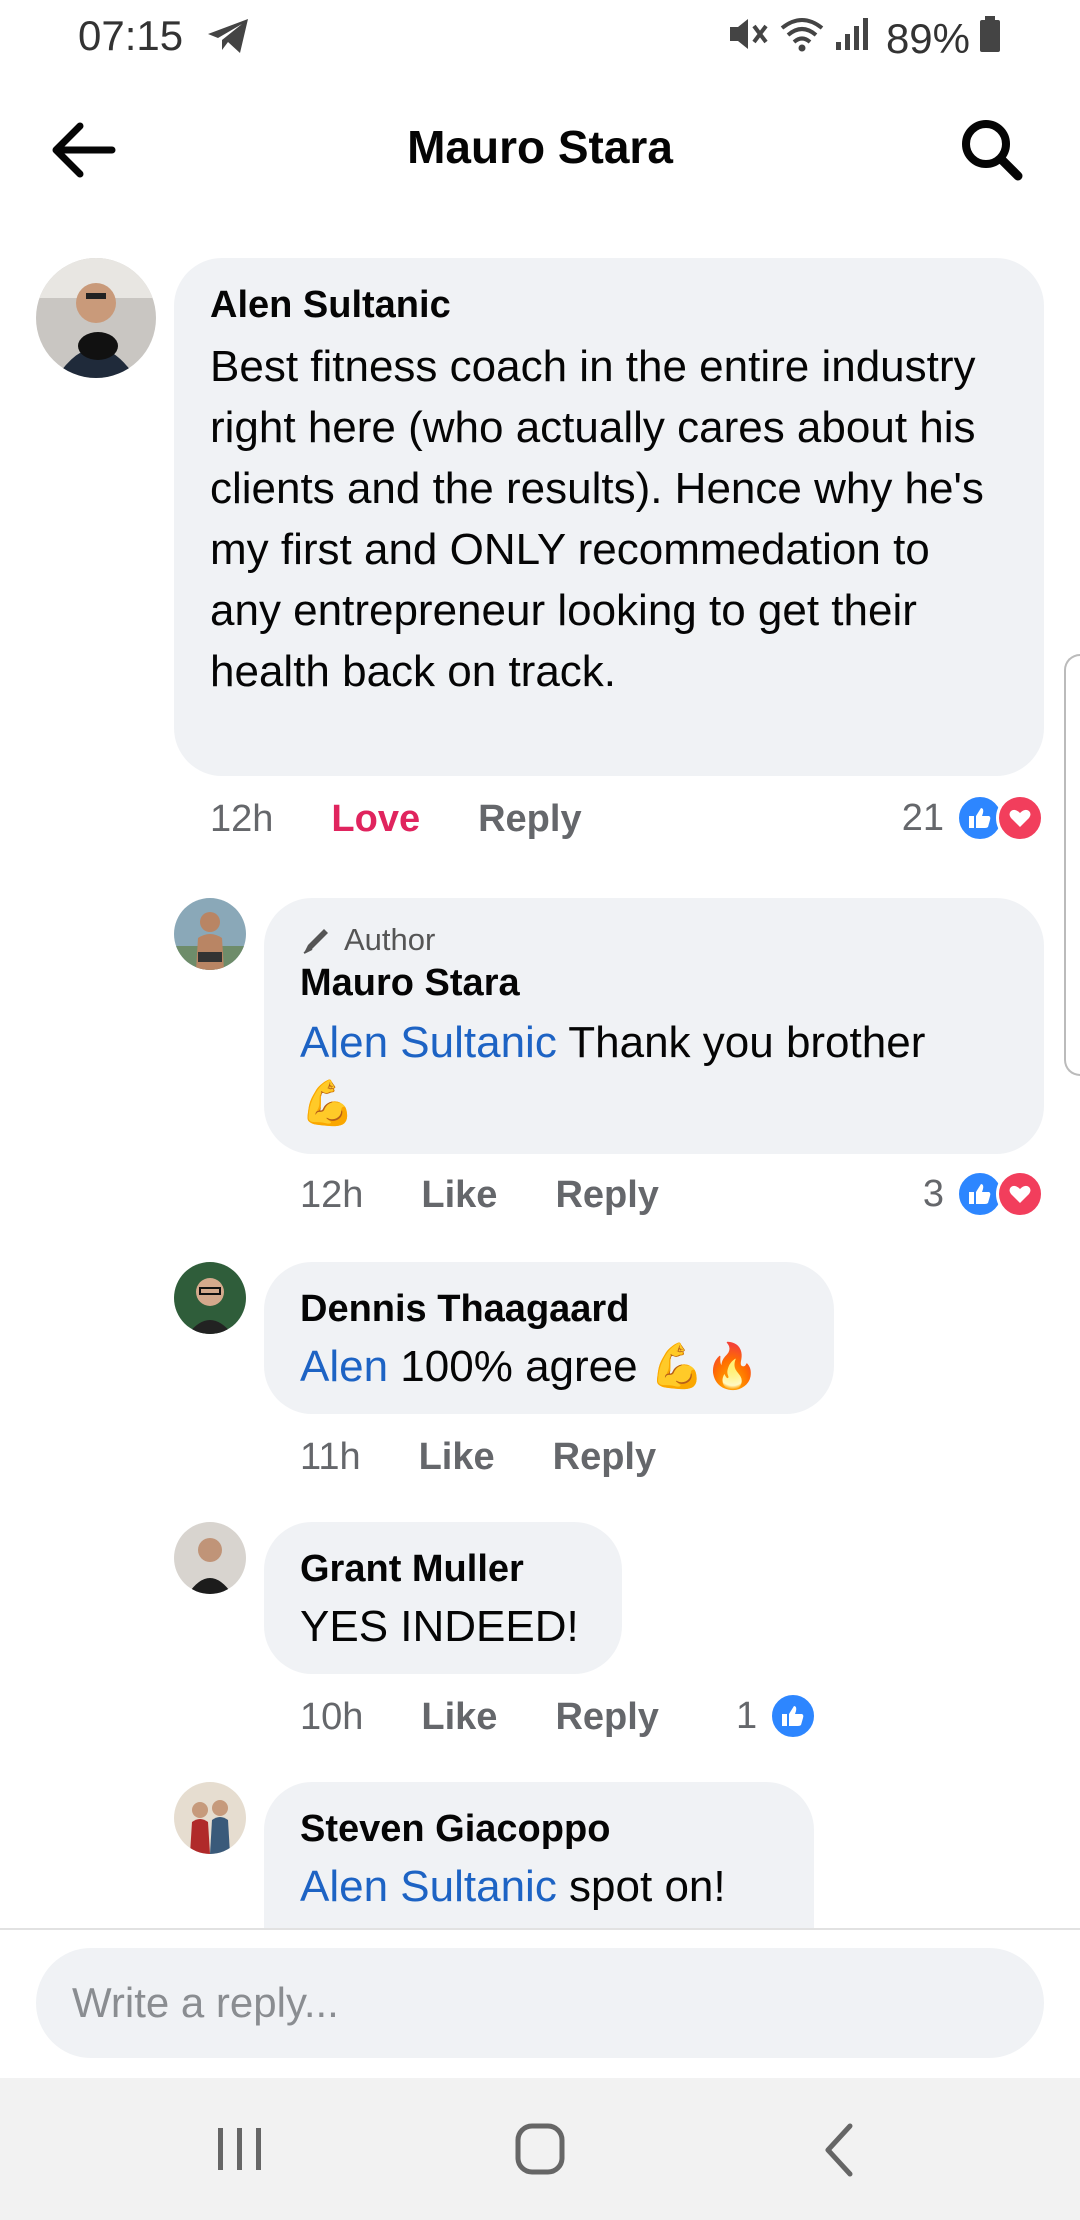 The height and width of the screenshot is (2220, 1080). What do you see at coordinates (990, 39) in the screenshot?
I see `battery-icon` at bounding box center [990, 39].